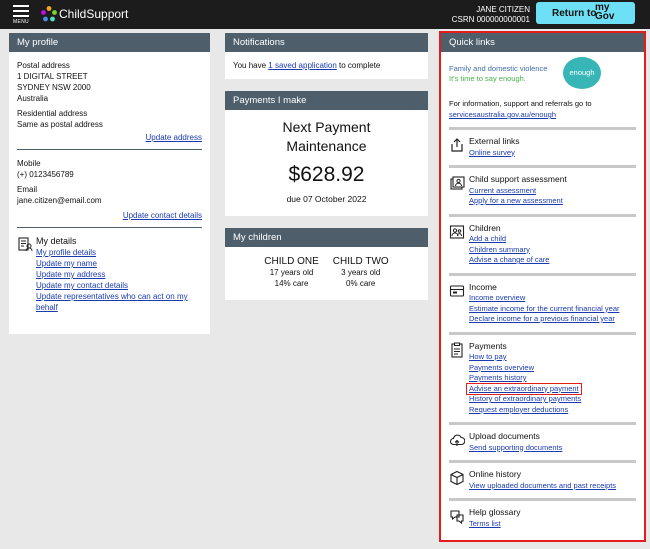 This screenshot has height=549, width=650. What do you see at coordinates (490, 19) in the screenshot?
I see `csrn: CSRN 000000000001` at bounding box center [490, 19].